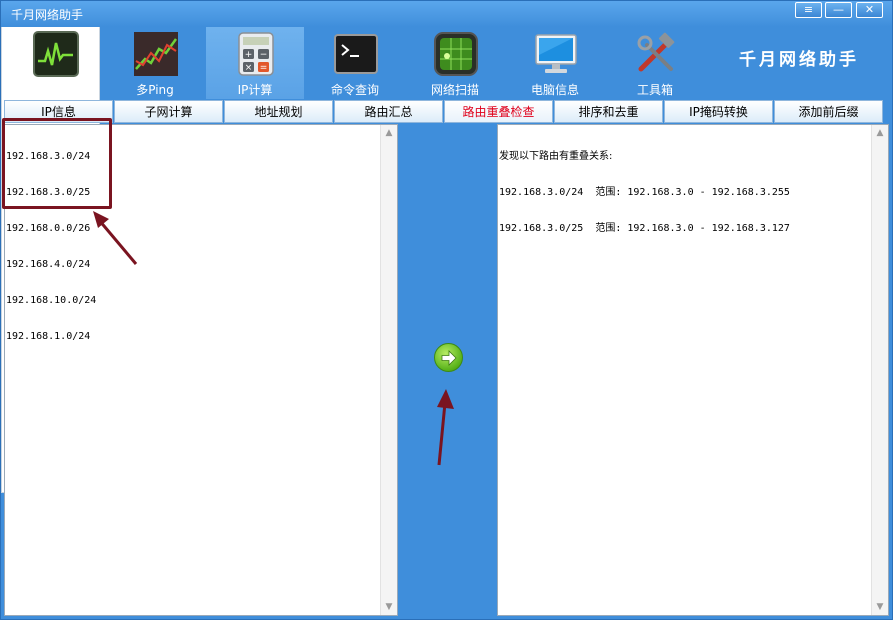 The image size is (893, 620). Describe the element at coordinates (354, 90) in the screenshot. I see `tool-label: 命令查询` at that location.